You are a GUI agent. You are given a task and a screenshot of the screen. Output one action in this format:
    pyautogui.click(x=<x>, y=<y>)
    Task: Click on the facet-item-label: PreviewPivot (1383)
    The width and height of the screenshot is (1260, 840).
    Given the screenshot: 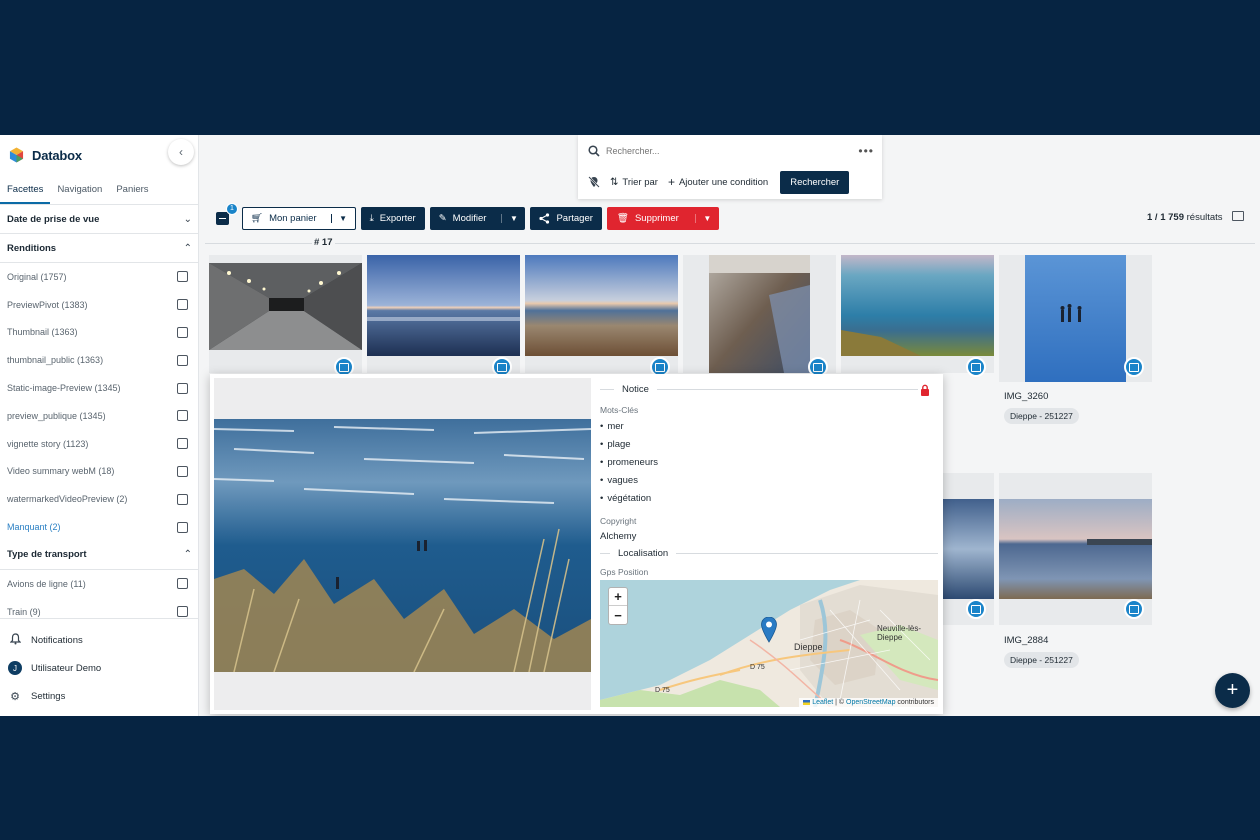 What is the action you would take?
    pyautogui.click(x=47, y=304)
    